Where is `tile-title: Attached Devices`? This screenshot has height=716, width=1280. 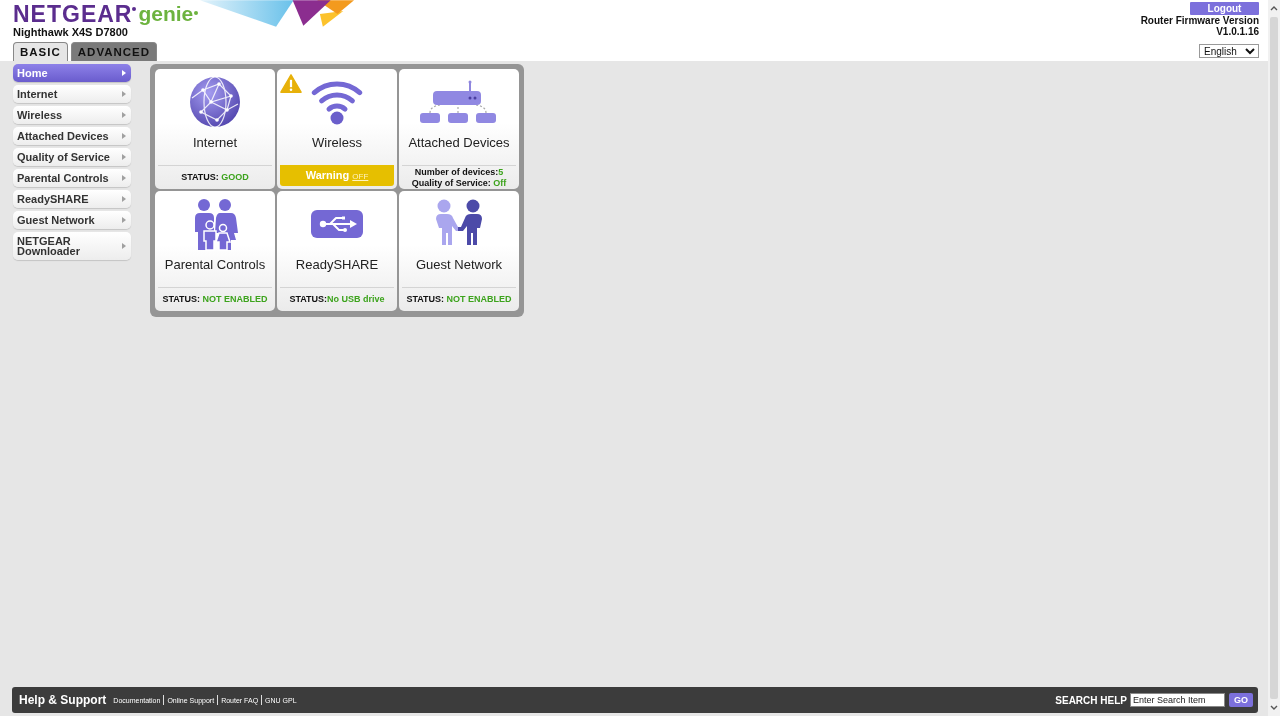
tile-title: Attached Devices is located at coordinates (459, 143).